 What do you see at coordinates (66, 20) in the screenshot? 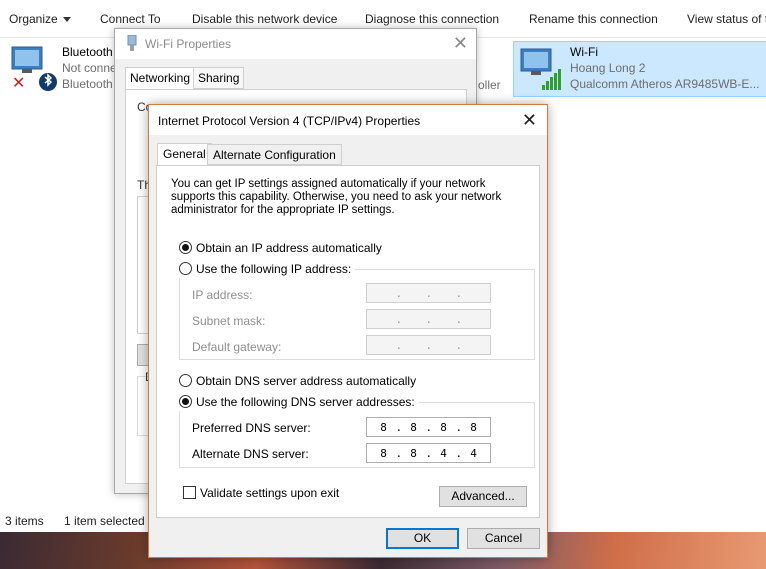
I see `chevron-down-icon` at bounding box center [66, 20].